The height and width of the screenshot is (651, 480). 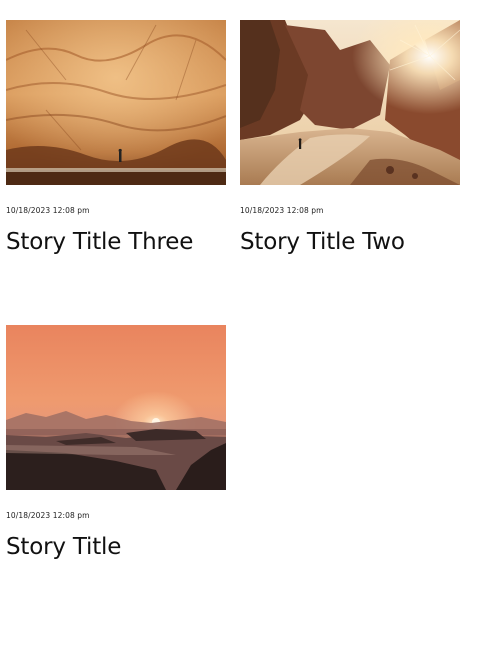 What do you see at coordinates (63, 547) in the screenshot?
I see `story-title: Story Title` at bounding box center [63, 547].